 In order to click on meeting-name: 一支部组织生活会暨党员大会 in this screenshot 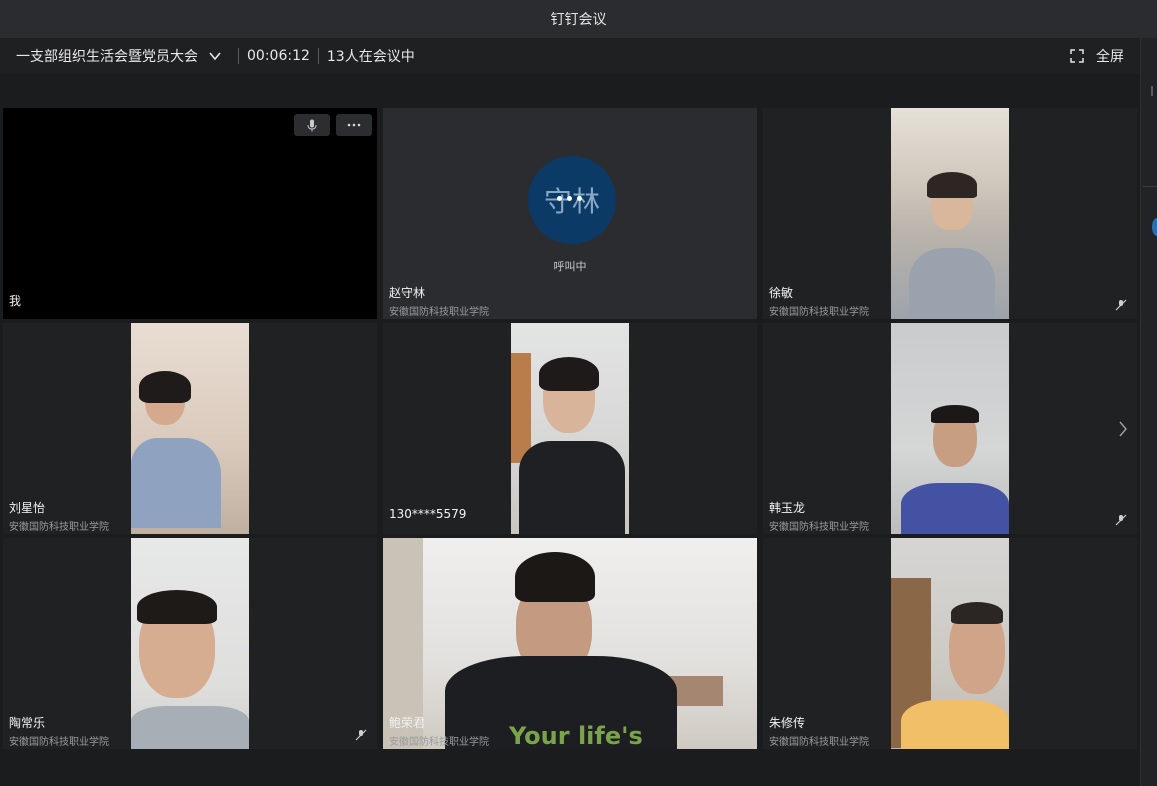, I will do `click(107, 56)`.